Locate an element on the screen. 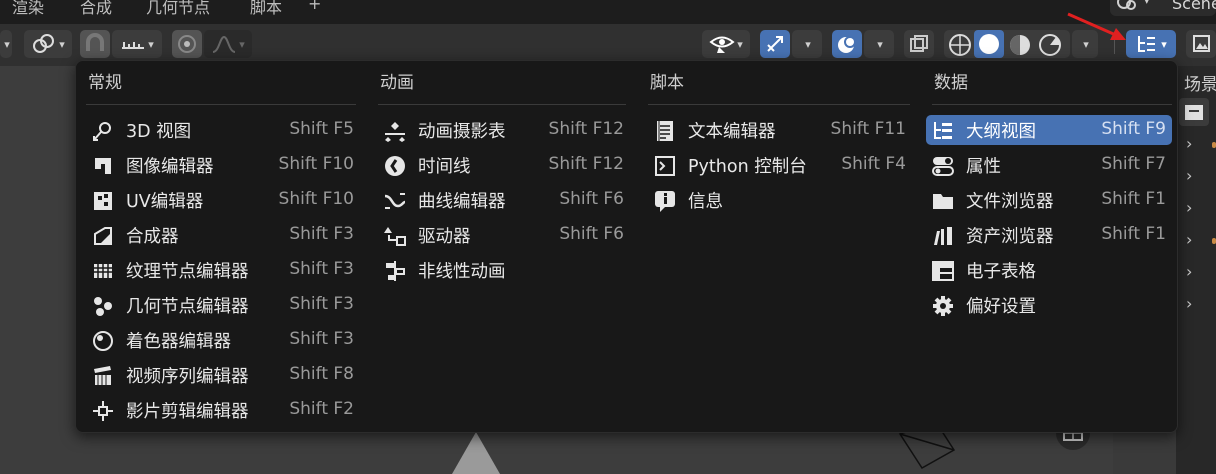  display-mode-button is located at coordinates (1201, 44).